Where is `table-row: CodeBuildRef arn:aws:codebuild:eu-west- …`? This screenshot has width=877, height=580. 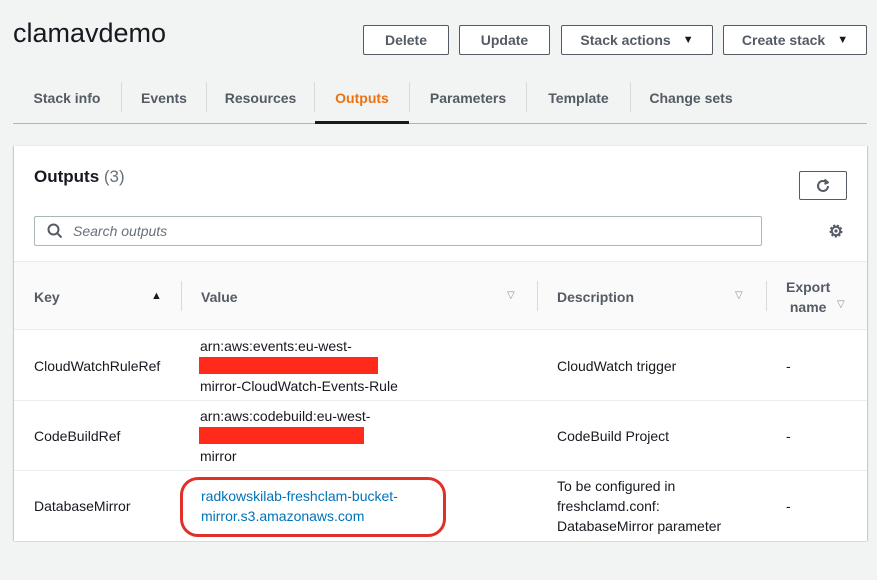 table-row: CodeBuildRef arn:aws:codebuild:eu-west- … is located at coordinates (440, 436).